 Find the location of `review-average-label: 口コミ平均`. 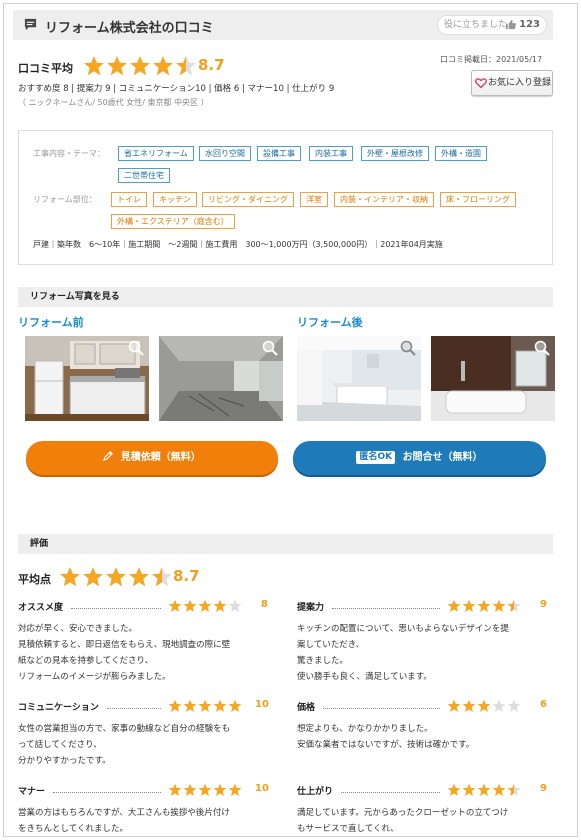

review-average-label: 口コミ平均 is located at coordinates (45, 68).